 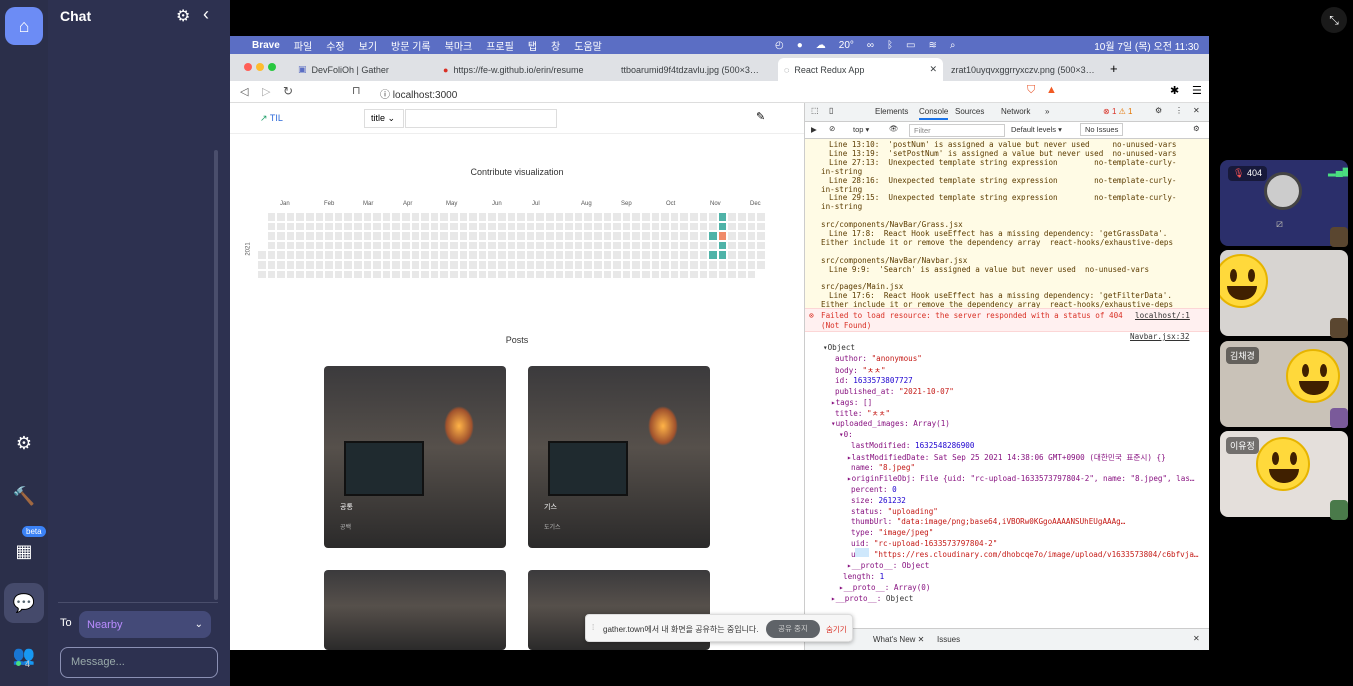 What do you see at coordinates (288, 91) in the screenshot?
I see `reload-icon: ↻` at bounding box center [288, 91].